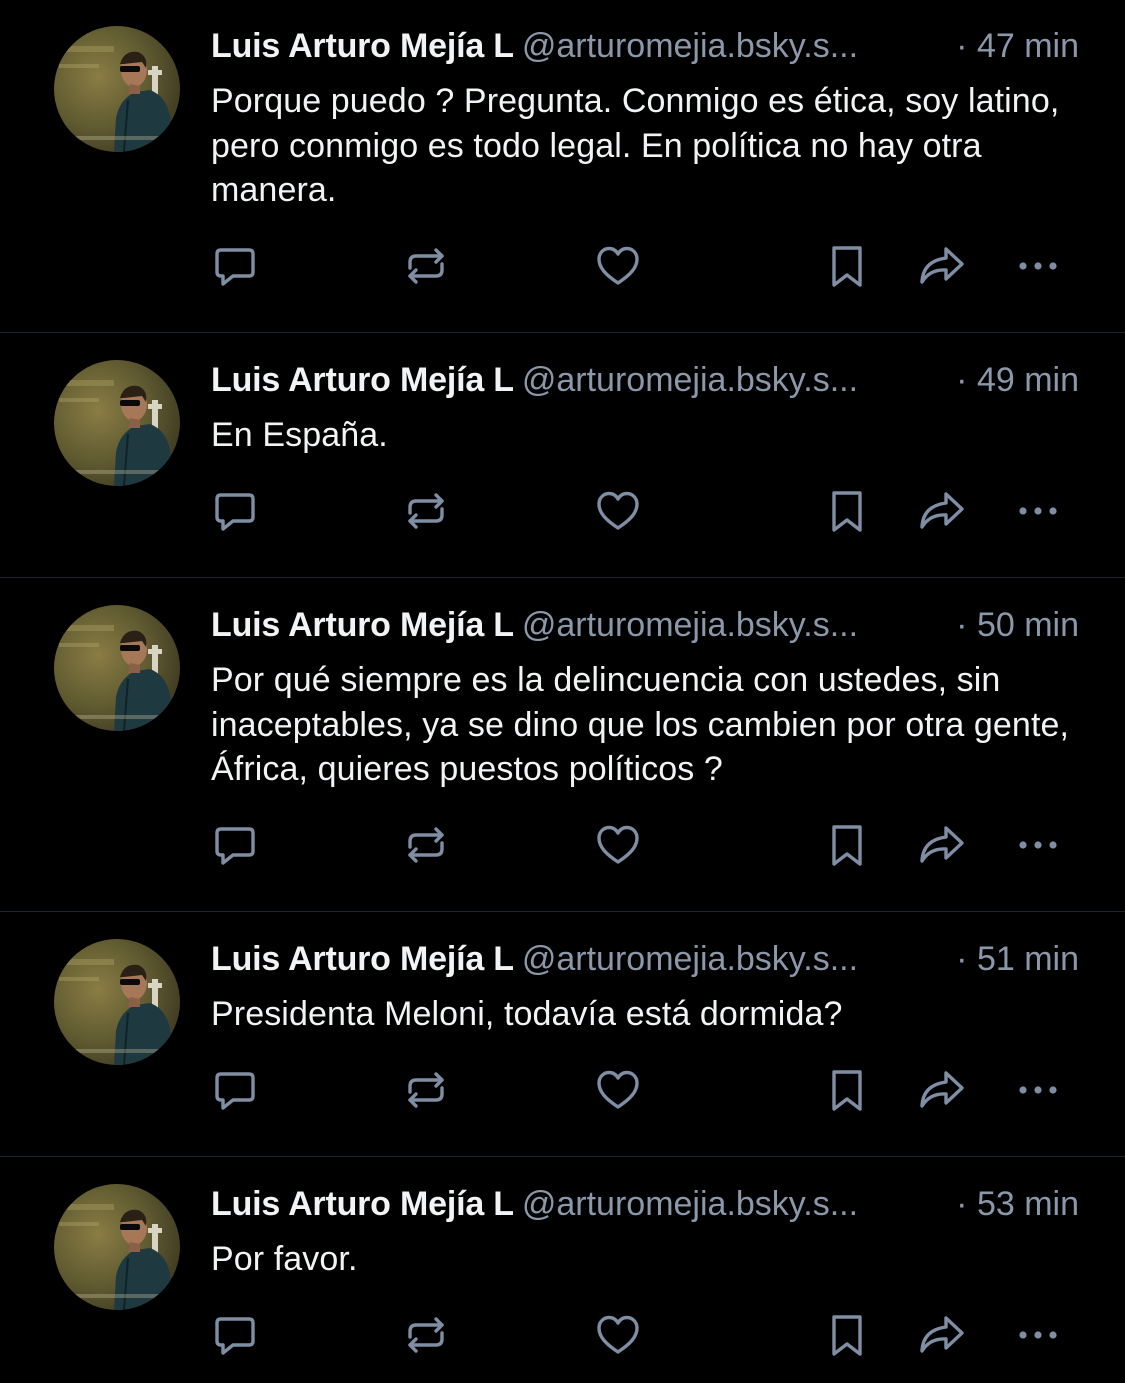 This screenshot has height=1383, width=1125. What do you see at coordinates (299, 435) in the screenshot?
I see `post-text: En España.` at bounding box center [299, 435].